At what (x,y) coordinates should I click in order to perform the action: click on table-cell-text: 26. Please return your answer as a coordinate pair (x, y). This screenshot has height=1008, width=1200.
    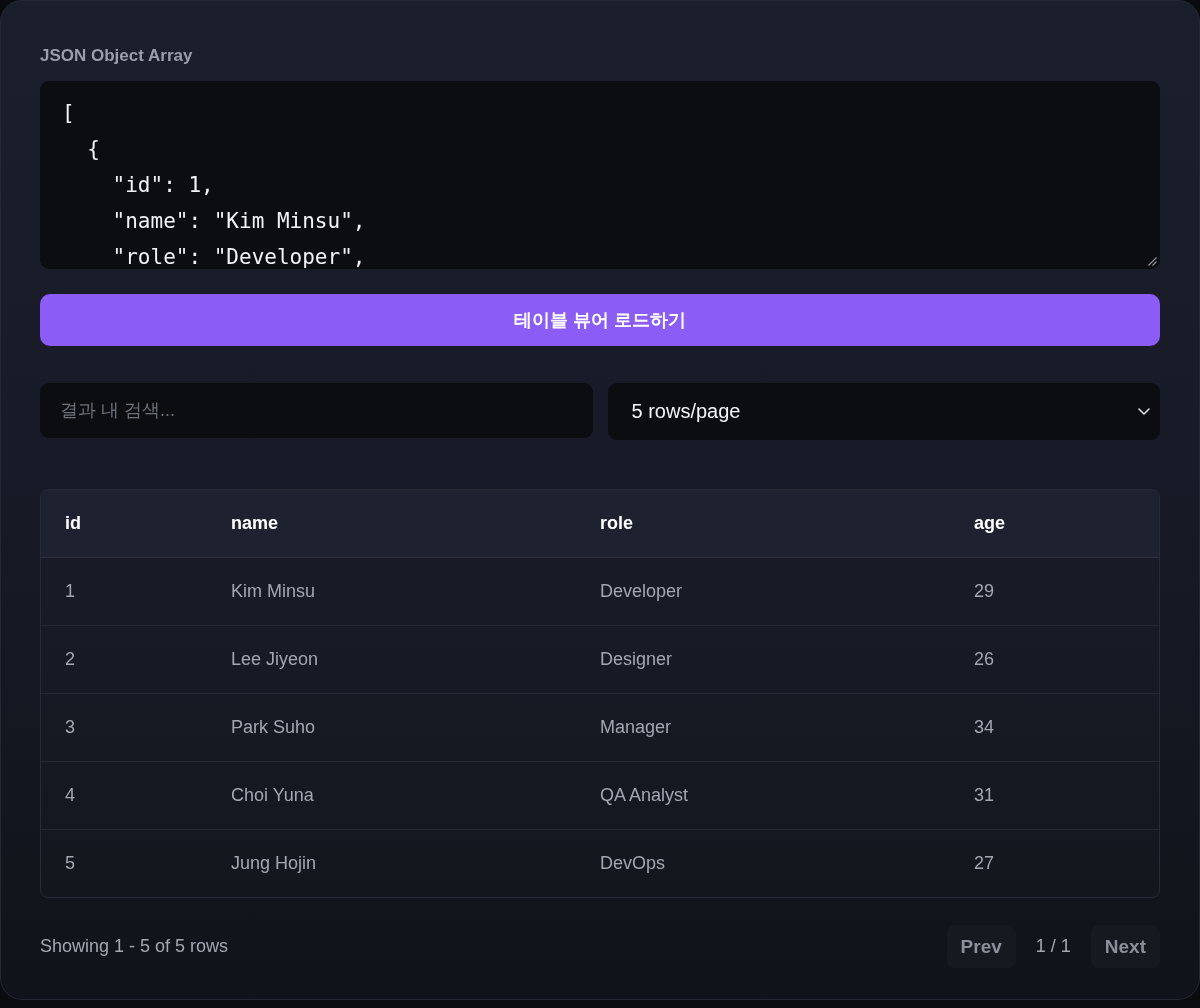
    Looking at the image, I should click on (984, 659).